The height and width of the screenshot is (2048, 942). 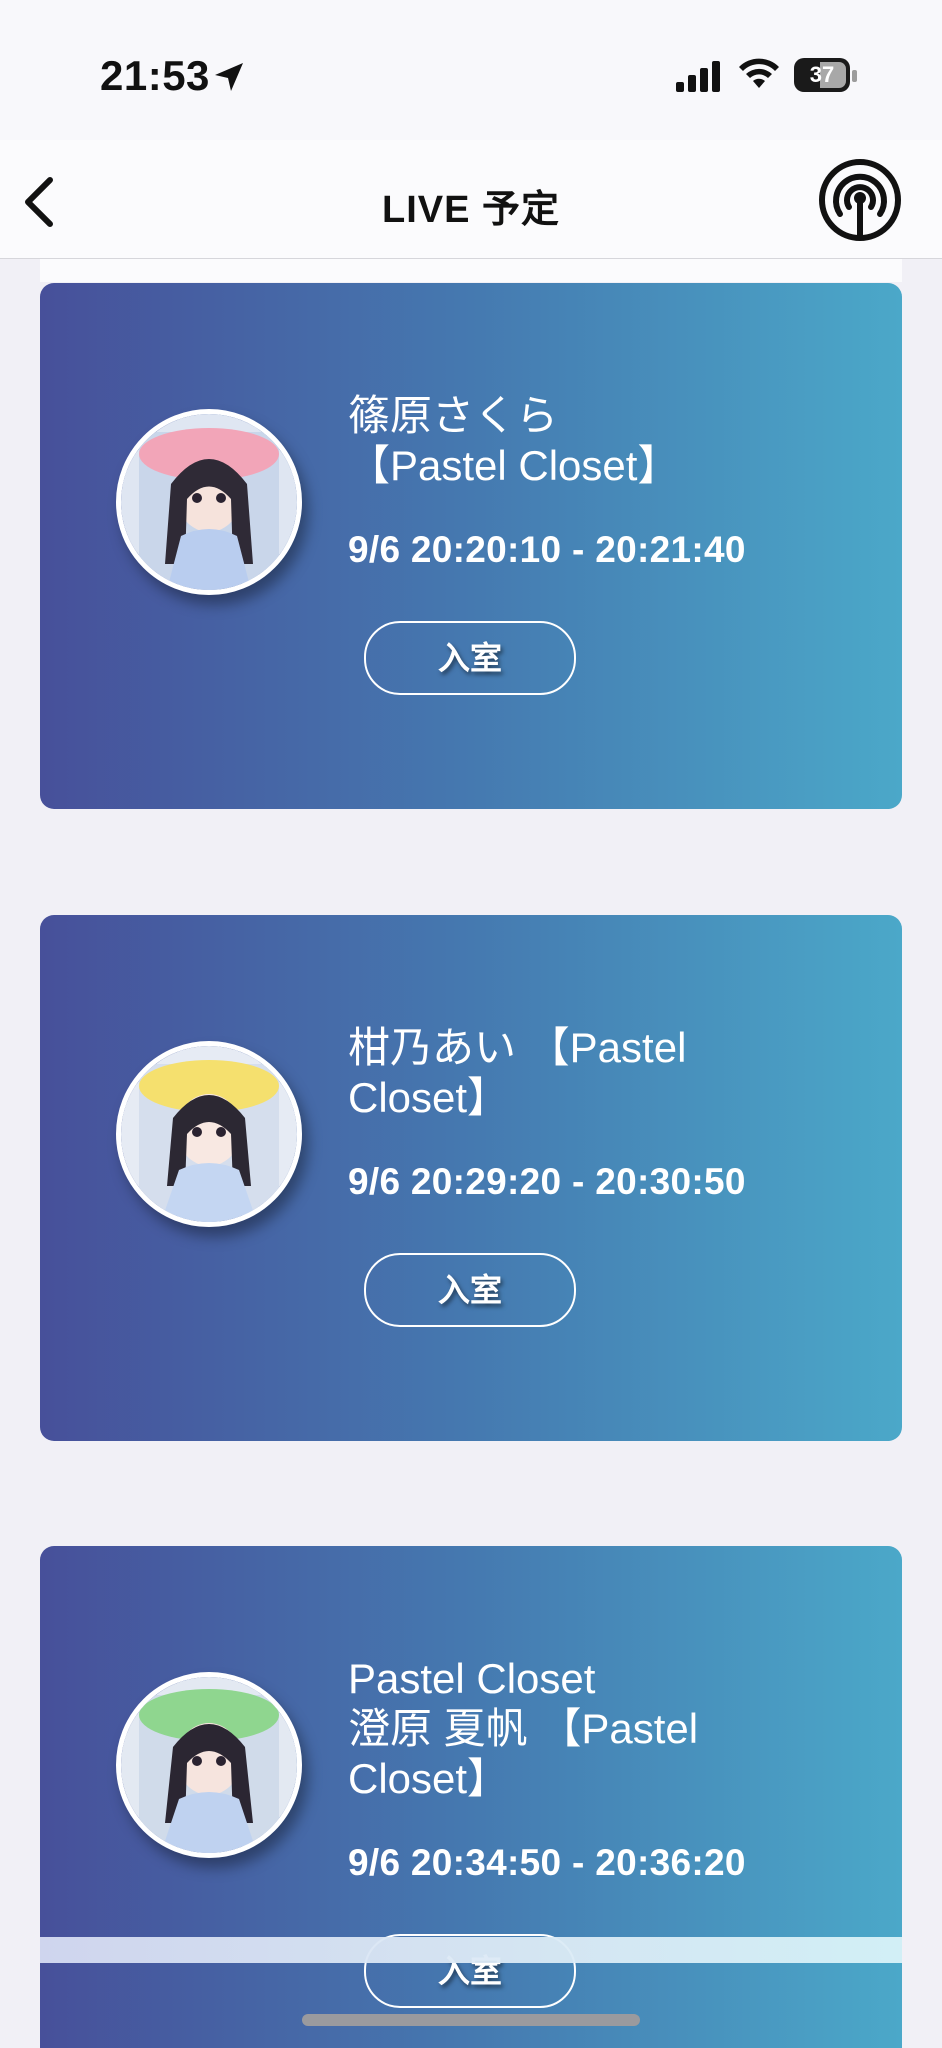 What do you see at coordinates (698, 76) in the screenshot?
I see `cellular-signal-icon` at bounding box center [698, 76].